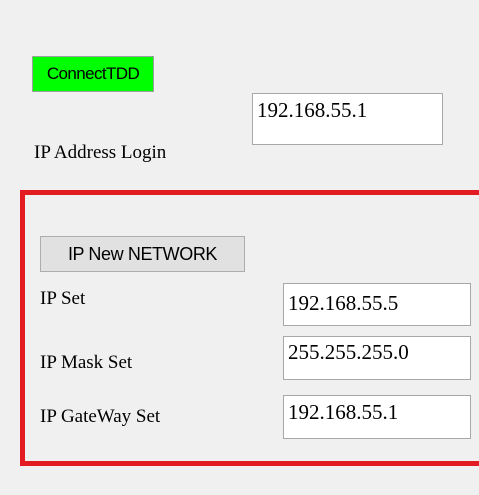  Describe the element at coordinates (100, 416) in the screenshot. I see `ip-gateway-set-label: IP GateWay Set` at that location.